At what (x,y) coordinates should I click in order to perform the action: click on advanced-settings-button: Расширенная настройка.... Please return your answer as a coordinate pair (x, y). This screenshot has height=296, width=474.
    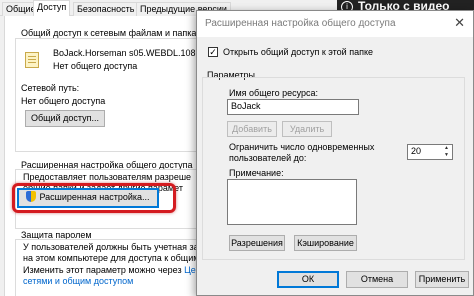
    Looking at the image, I should click on (88, 198).